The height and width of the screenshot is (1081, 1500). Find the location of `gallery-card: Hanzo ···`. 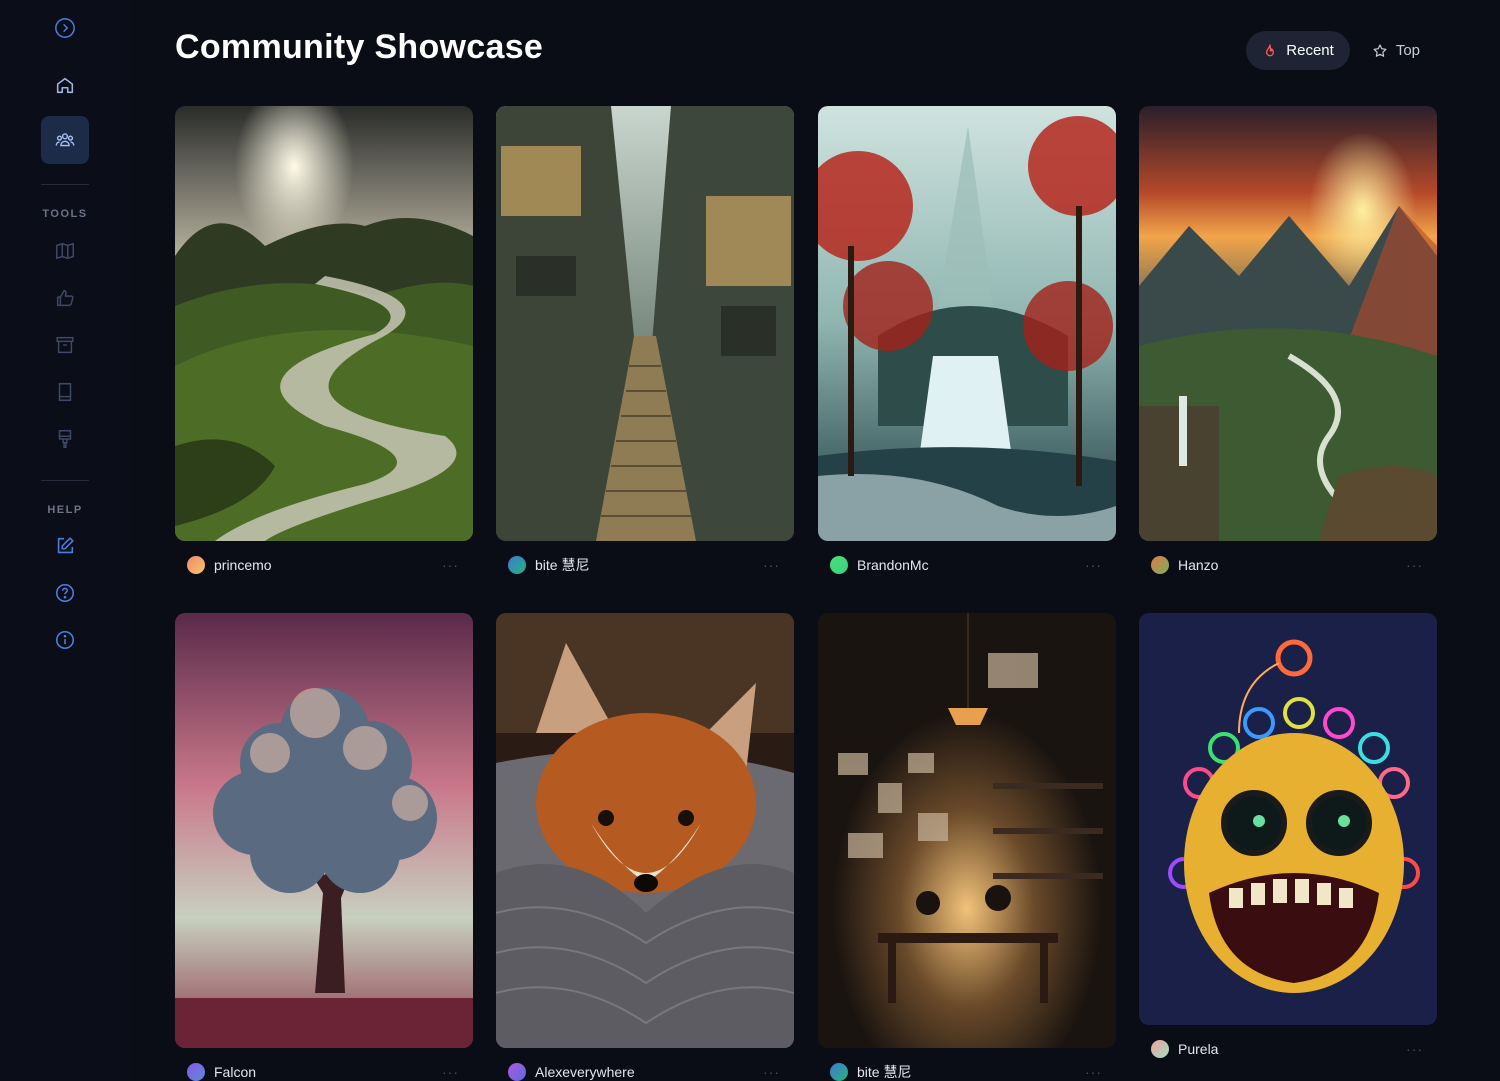

gallery-card: Hanzo ··· is located at coordinates (1288, 341).